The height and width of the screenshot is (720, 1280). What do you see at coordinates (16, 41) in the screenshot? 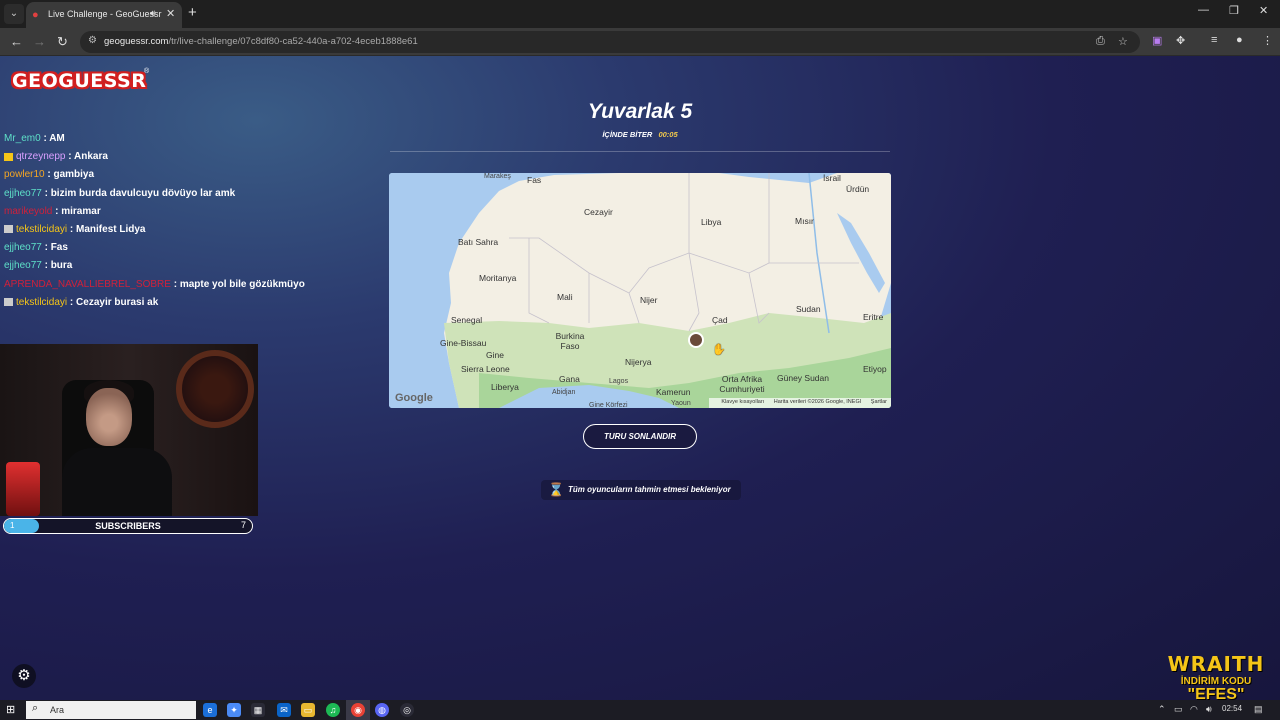
I see `back-icon: ←` at bounding box center [16, 41].